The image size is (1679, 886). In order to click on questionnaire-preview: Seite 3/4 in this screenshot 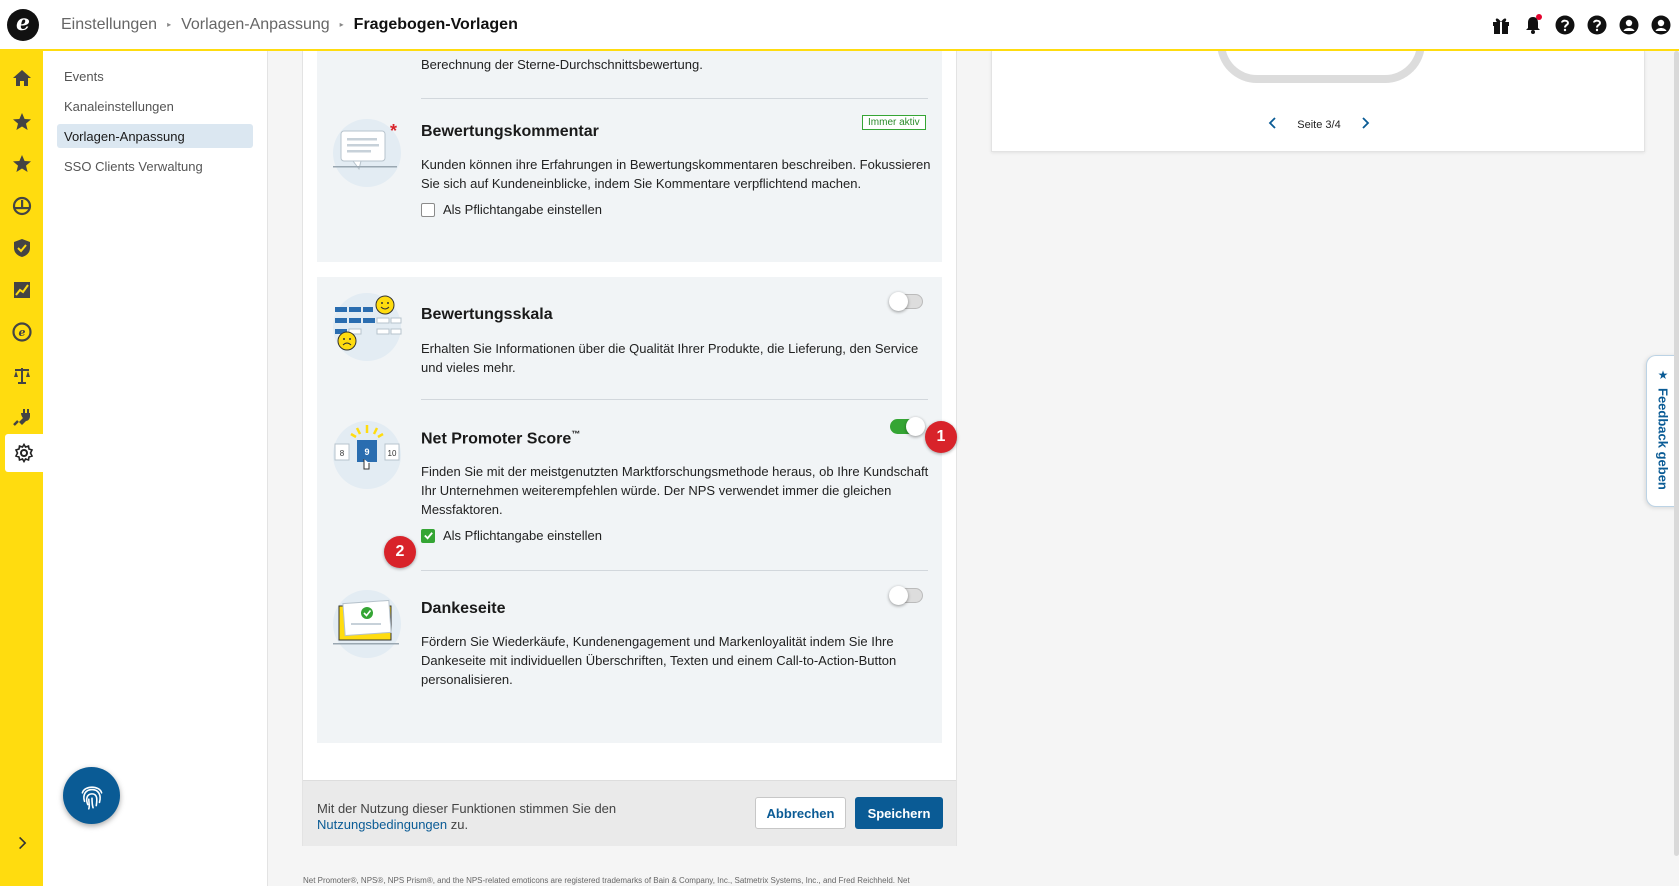, I will do `click(1318, 91)`.